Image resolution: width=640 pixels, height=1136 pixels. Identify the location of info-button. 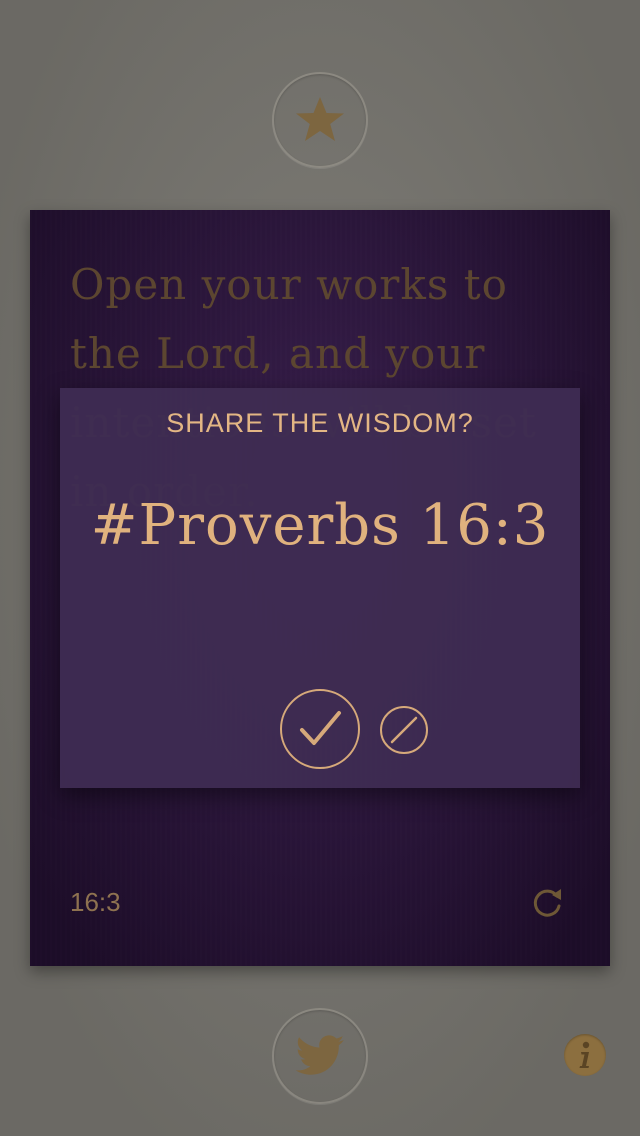
(585, 1055).